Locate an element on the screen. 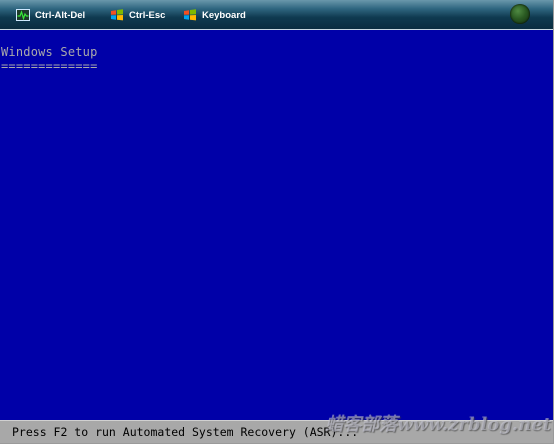 The image size is (555, 445). setup-title-underline: ============= is located at coordinates (49, 66).